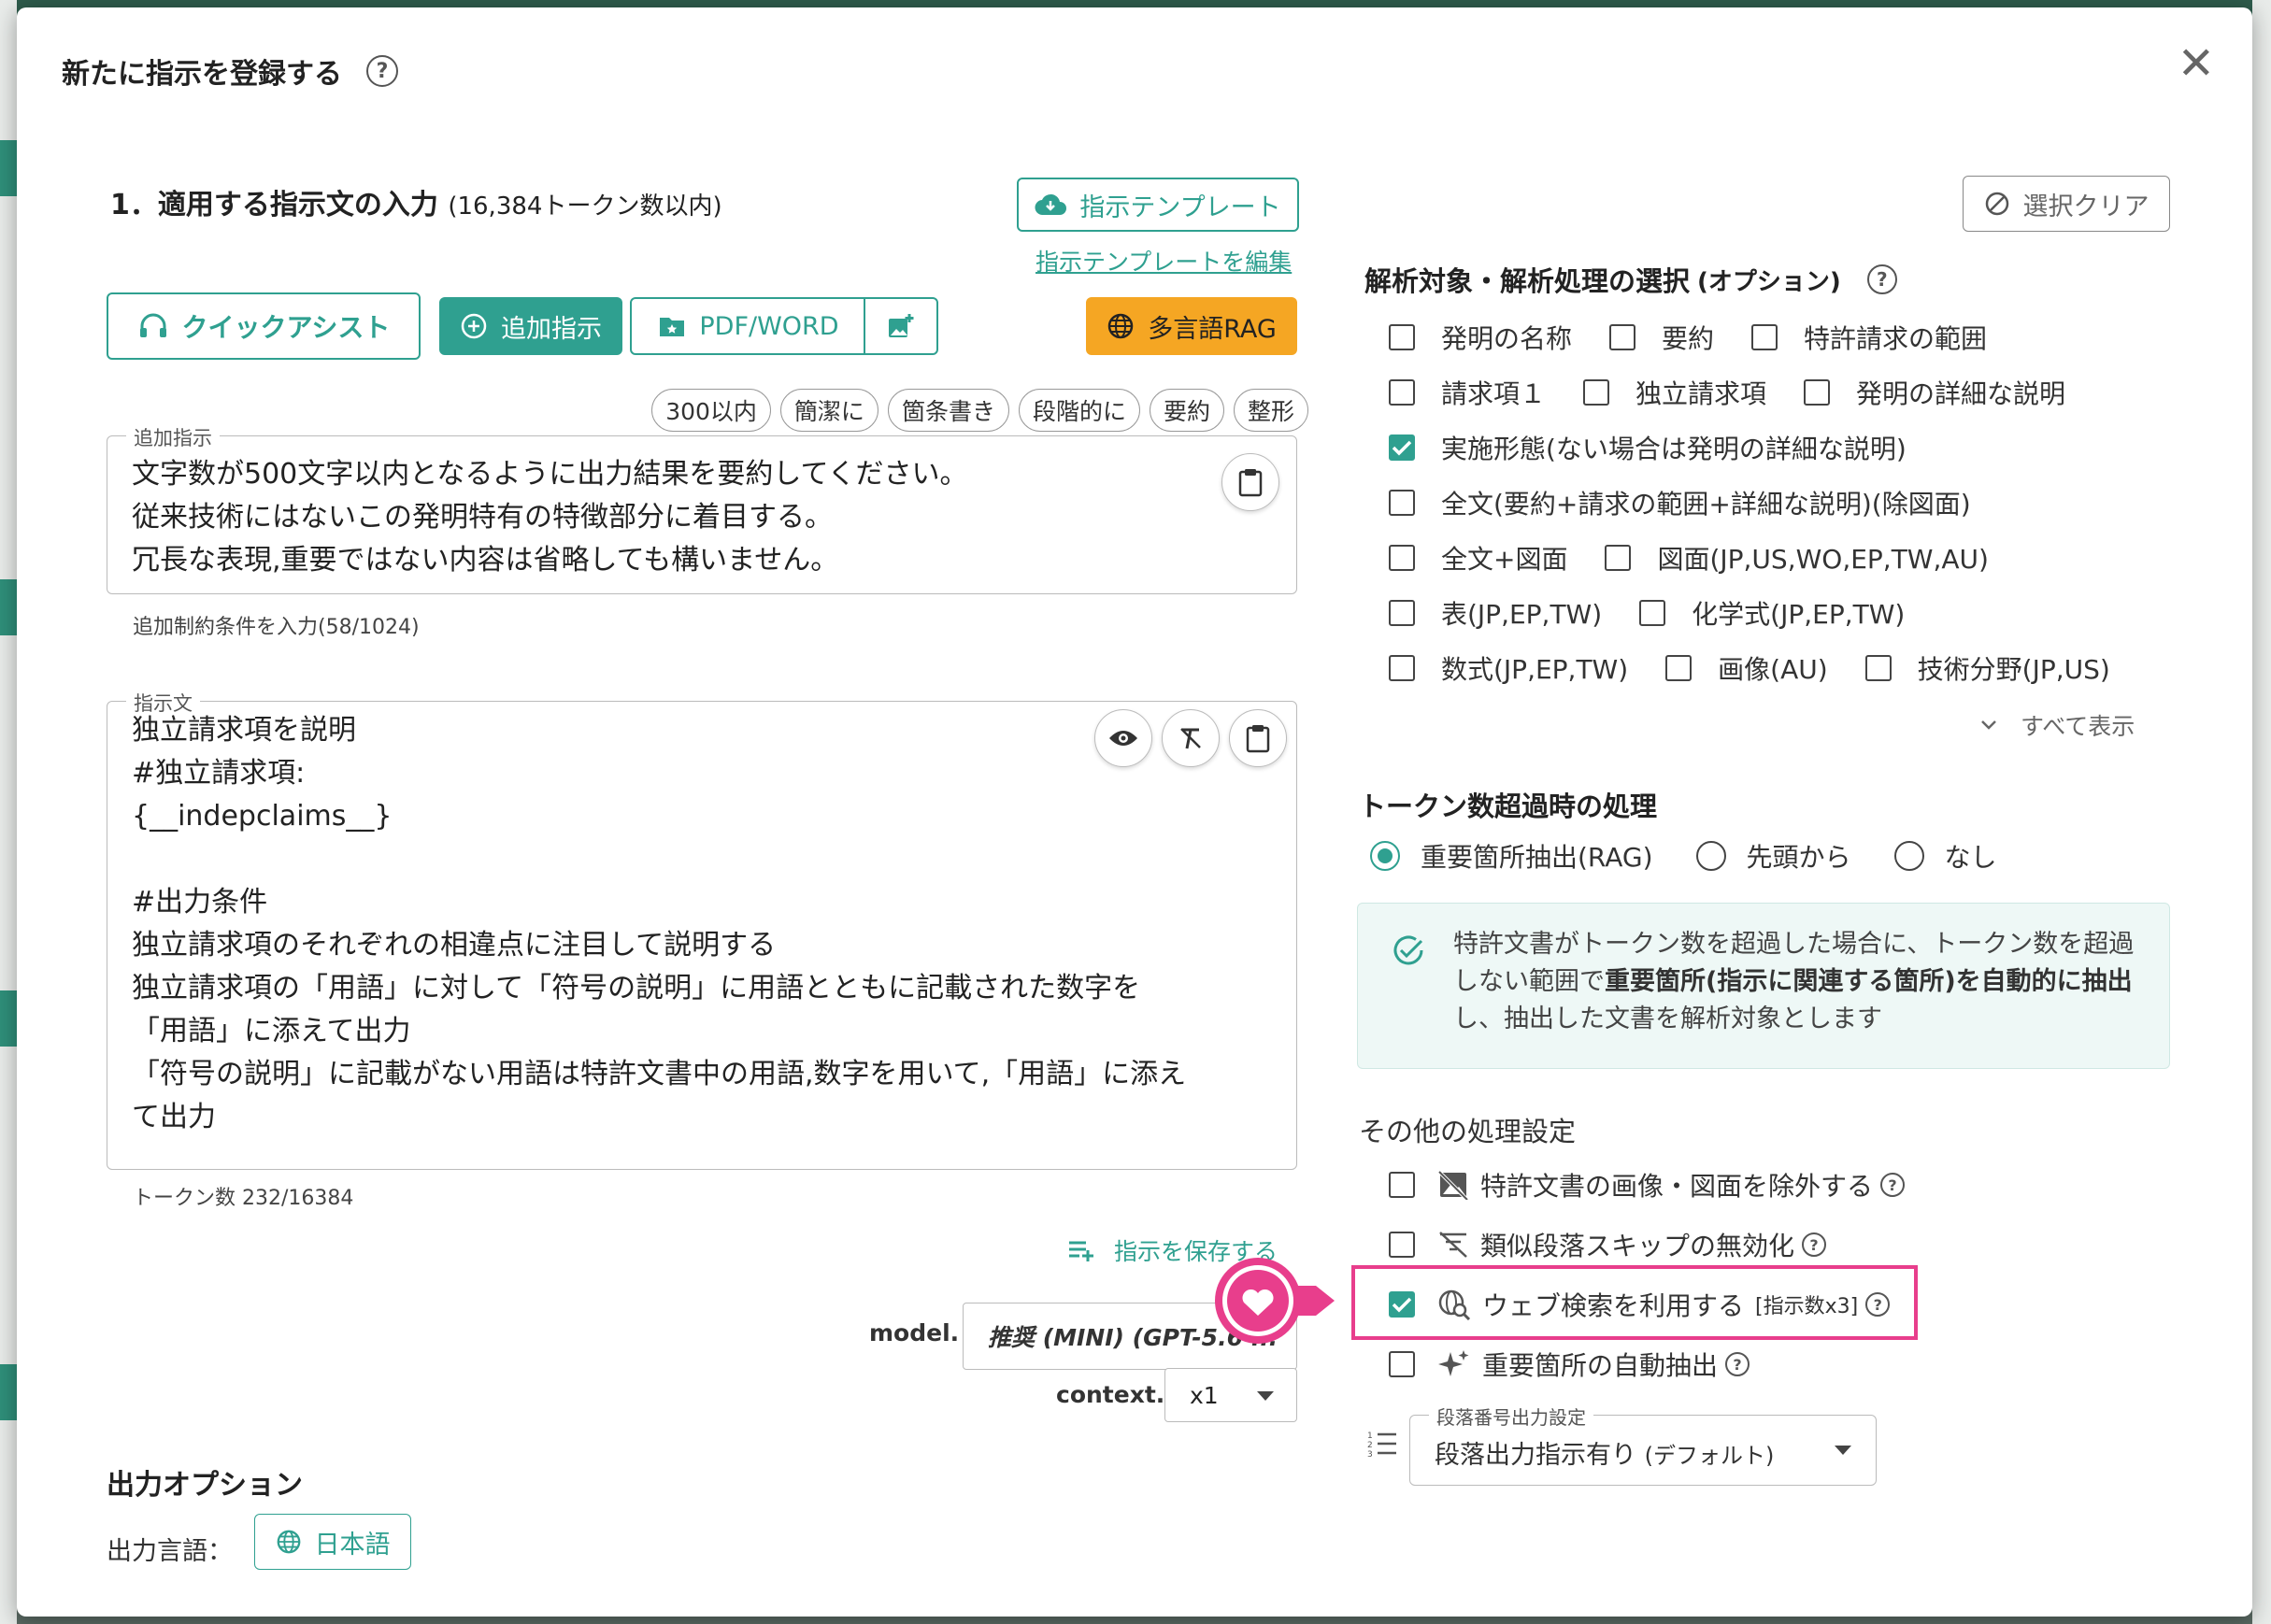 The image size is (2271, 1624). I want to click on chip-summary: 要約, so click(1186, 410).